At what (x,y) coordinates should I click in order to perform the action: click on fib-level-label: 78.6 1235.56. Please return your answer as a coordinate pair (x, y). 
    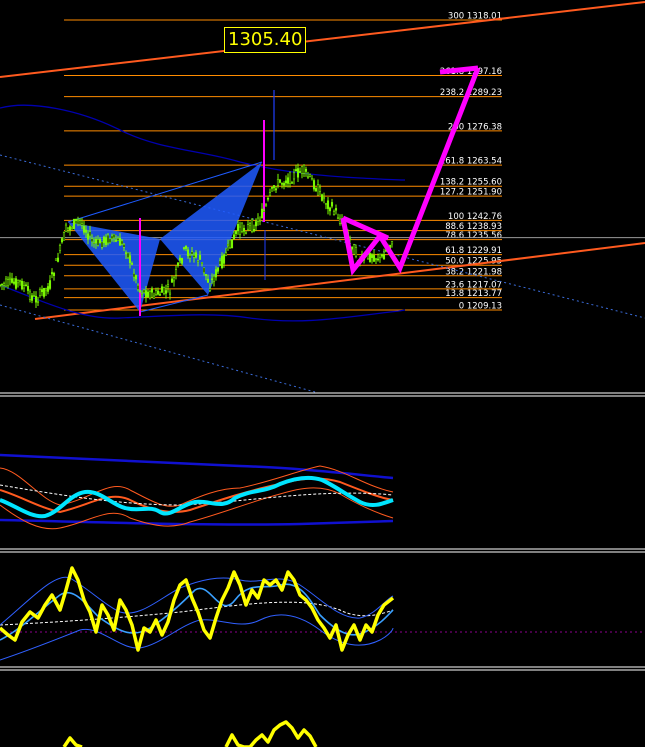
    Looking at the image, I should click on (473, 236).